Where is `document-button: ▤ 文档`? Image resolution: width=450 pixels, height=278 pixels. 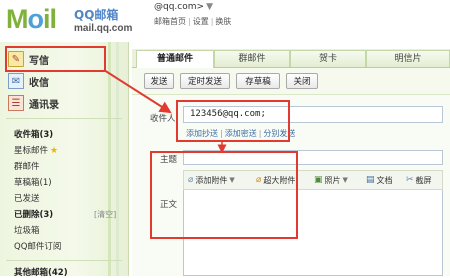 document-button: ▤ 文档 is located at coordinates (379, 180).